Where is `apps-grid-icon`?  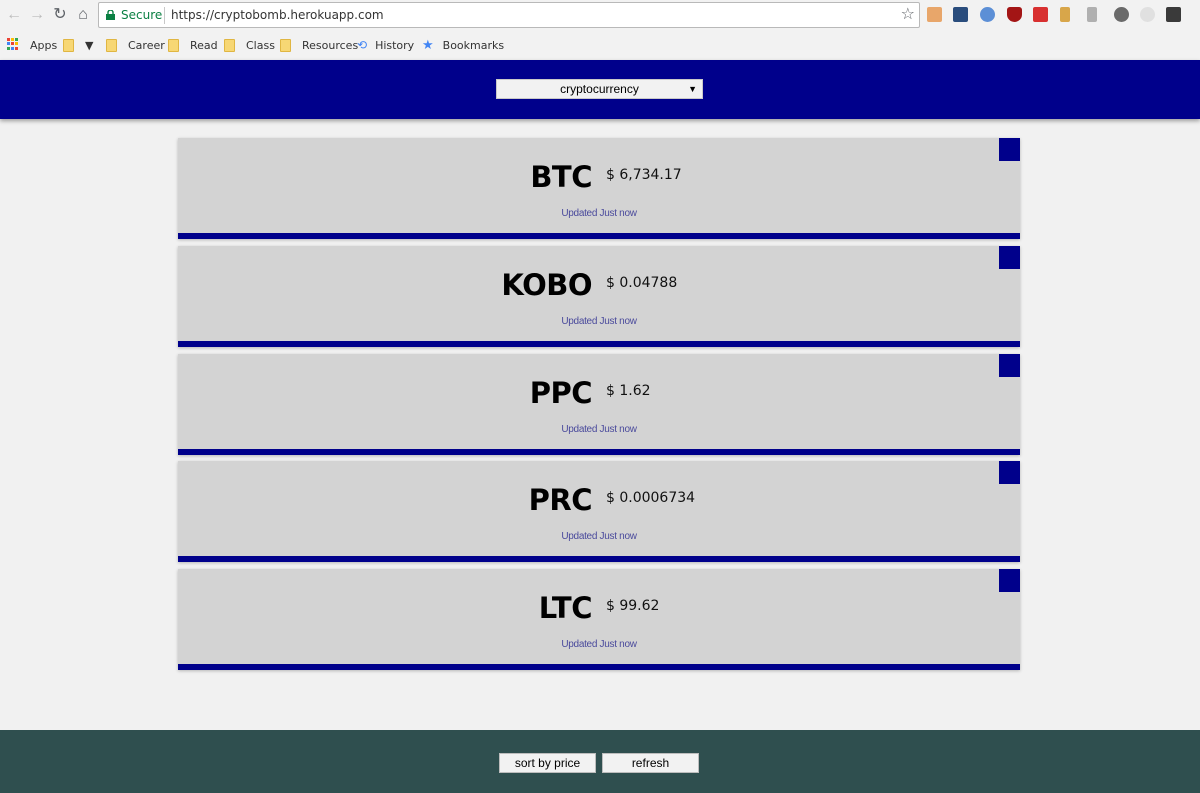
apps-grid-icon is located at coordinates (13, 44).